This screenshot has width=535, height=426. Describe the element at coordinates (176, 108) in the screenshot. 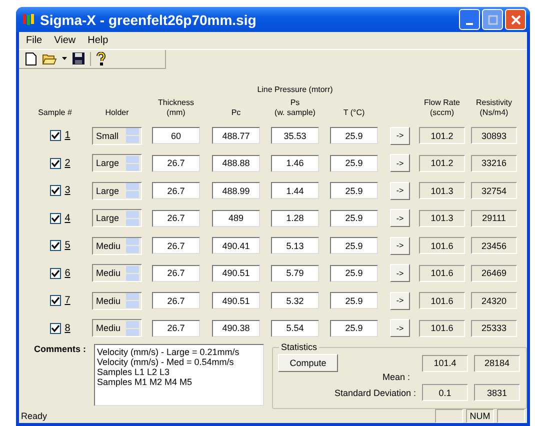

I see `column-header: Thickness (mm)` at that location.